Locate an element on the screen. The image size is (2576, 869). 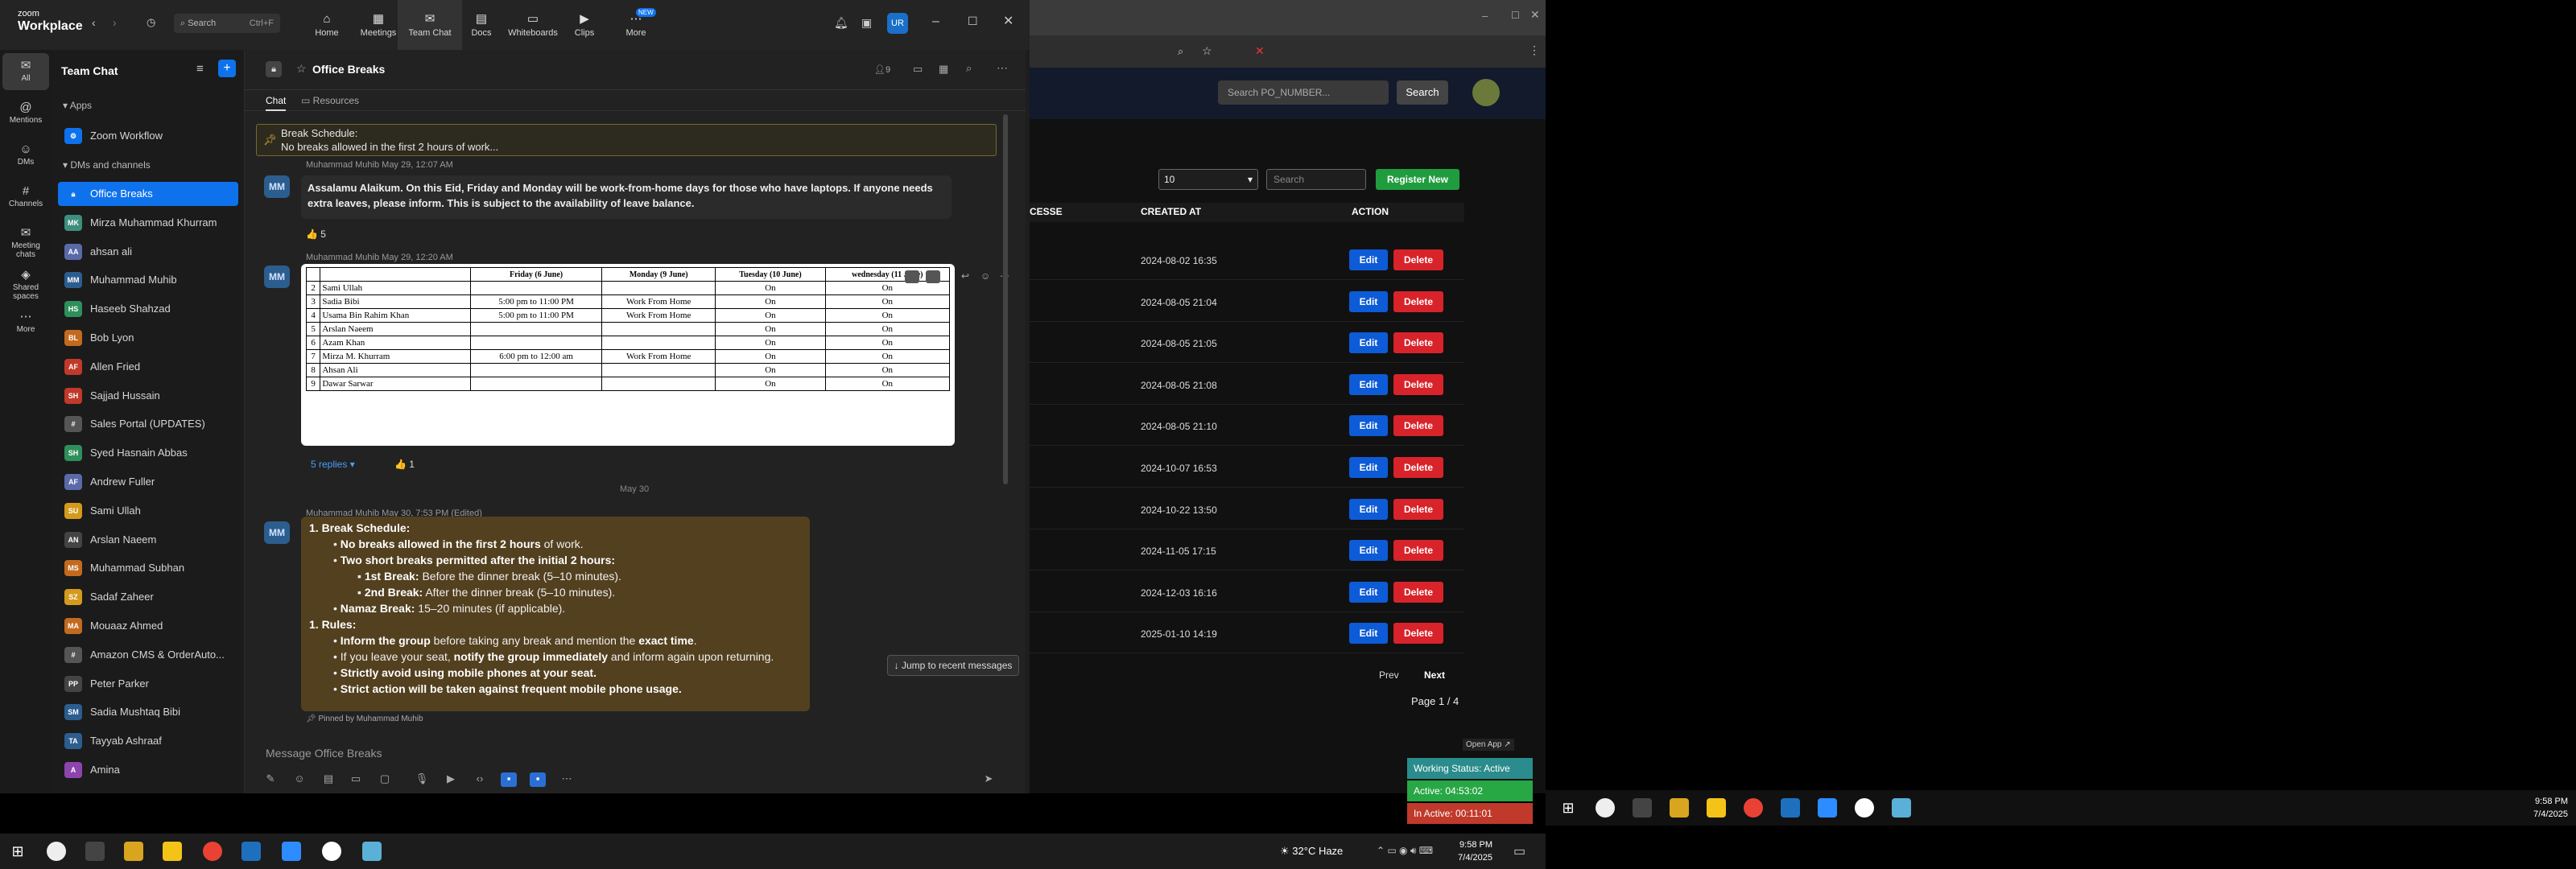
sidebar-item: MS Muhammad Subhan is located at coordinates (148, 568).